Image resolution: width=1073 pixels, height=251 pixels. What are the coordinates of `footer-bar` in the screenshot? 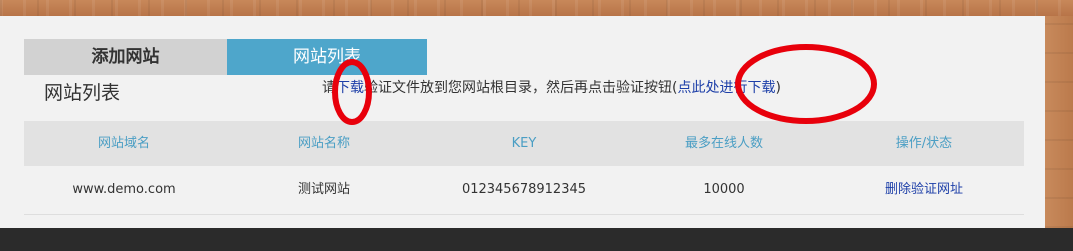 It's located at (536, 239).